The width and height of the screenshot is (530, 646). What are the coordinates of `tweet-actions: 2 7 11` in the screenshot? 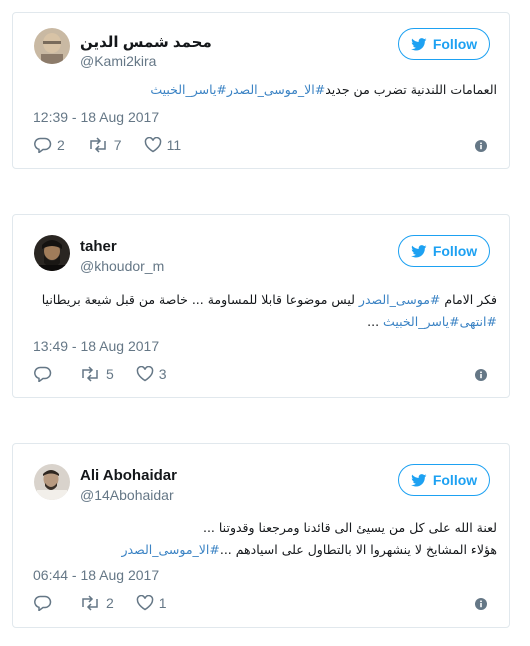 It's located at (118, 145).